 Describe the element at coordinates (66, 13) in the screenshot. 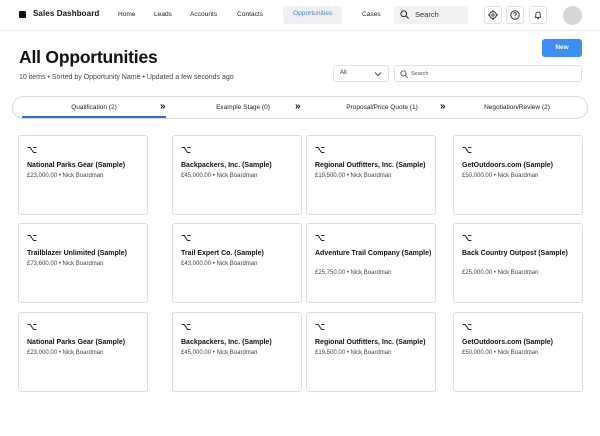

I see `app-title: Sales Dashboard` at that location.